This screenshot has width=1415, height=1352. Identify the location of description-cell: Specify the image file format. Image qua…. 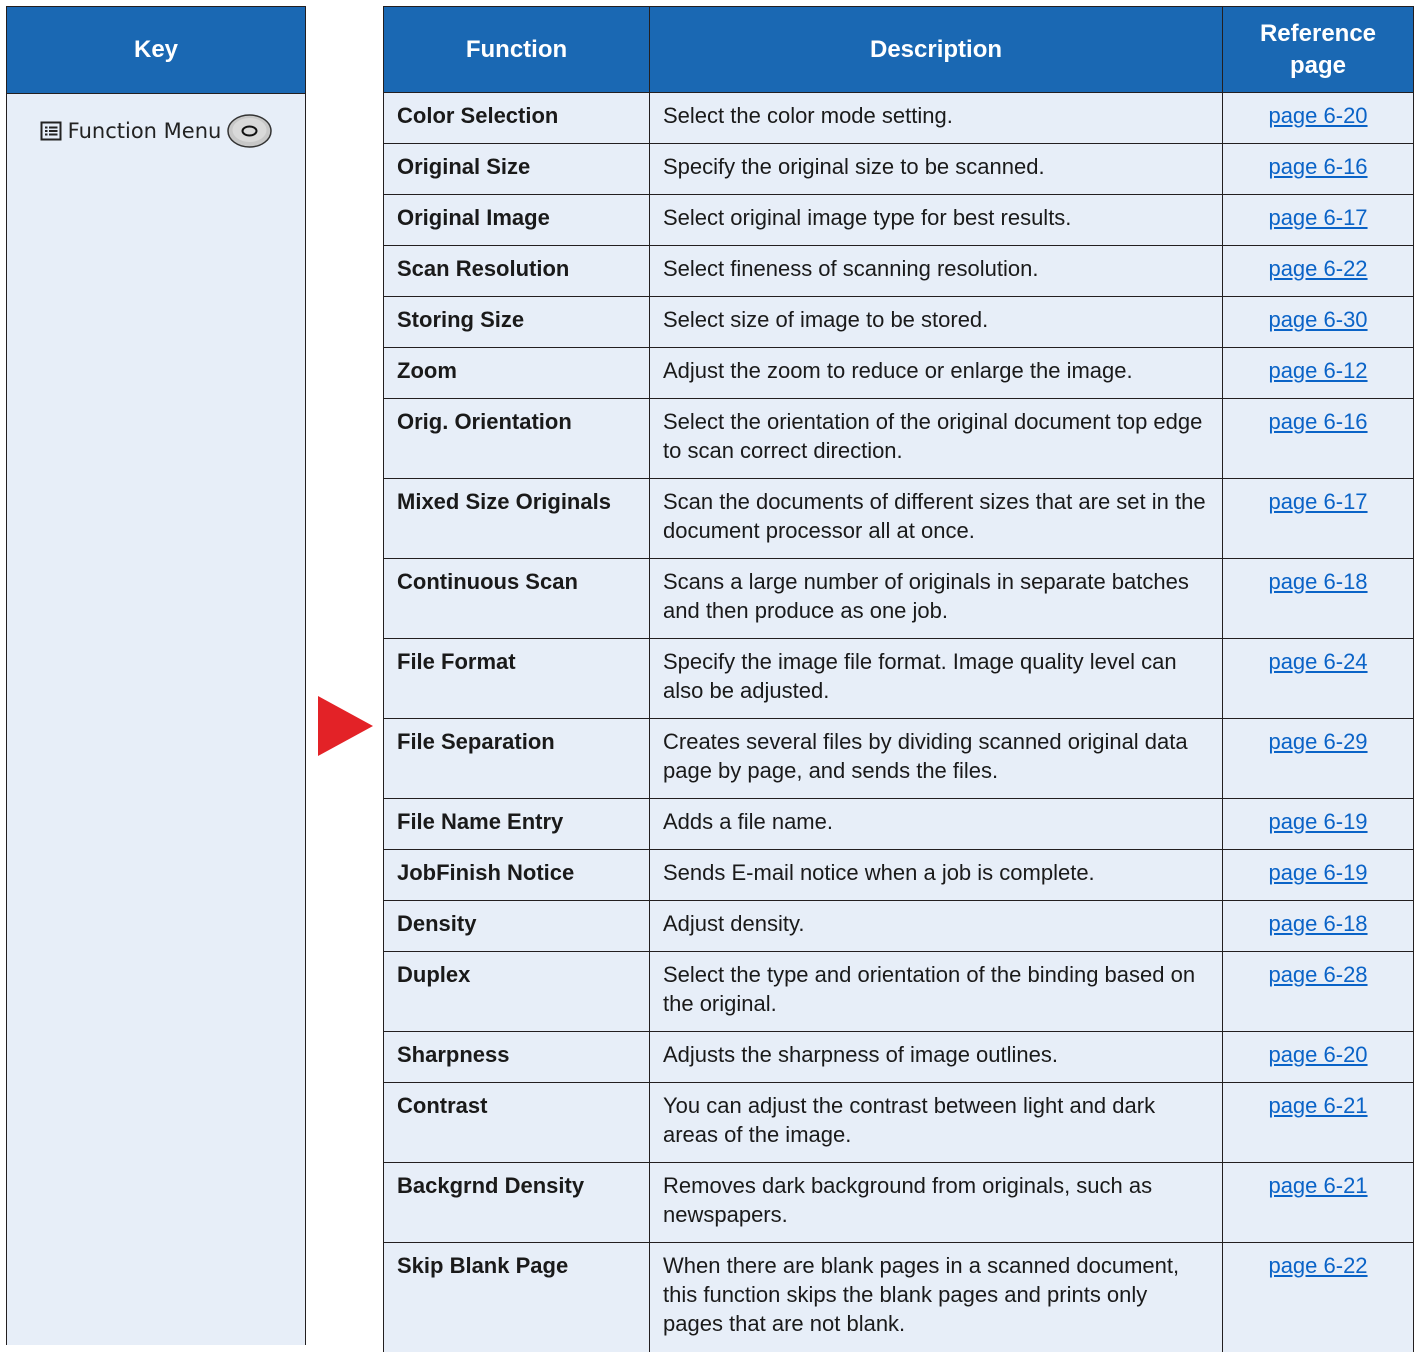
(936, 678).